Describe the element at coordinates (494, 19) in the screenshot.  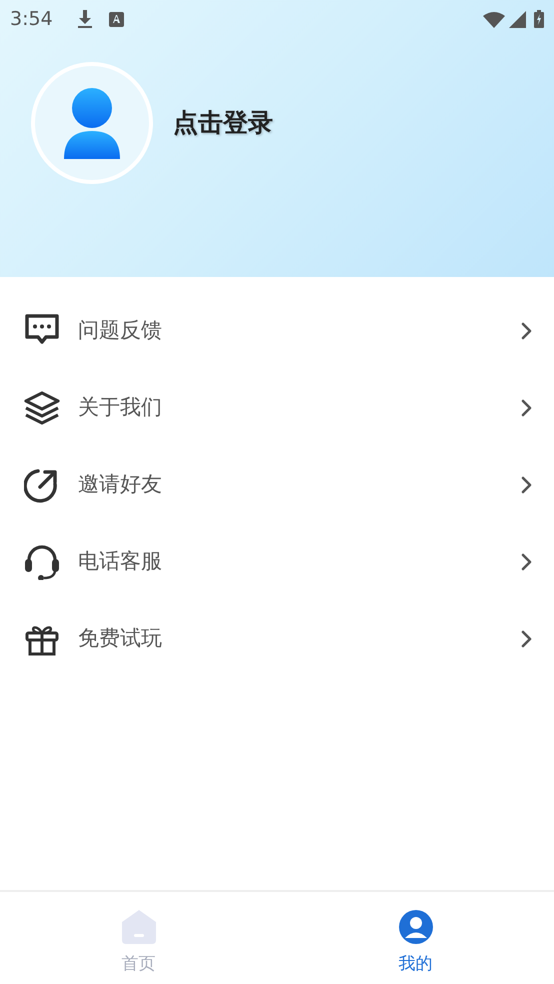
I see `wifi-icon` at that location.